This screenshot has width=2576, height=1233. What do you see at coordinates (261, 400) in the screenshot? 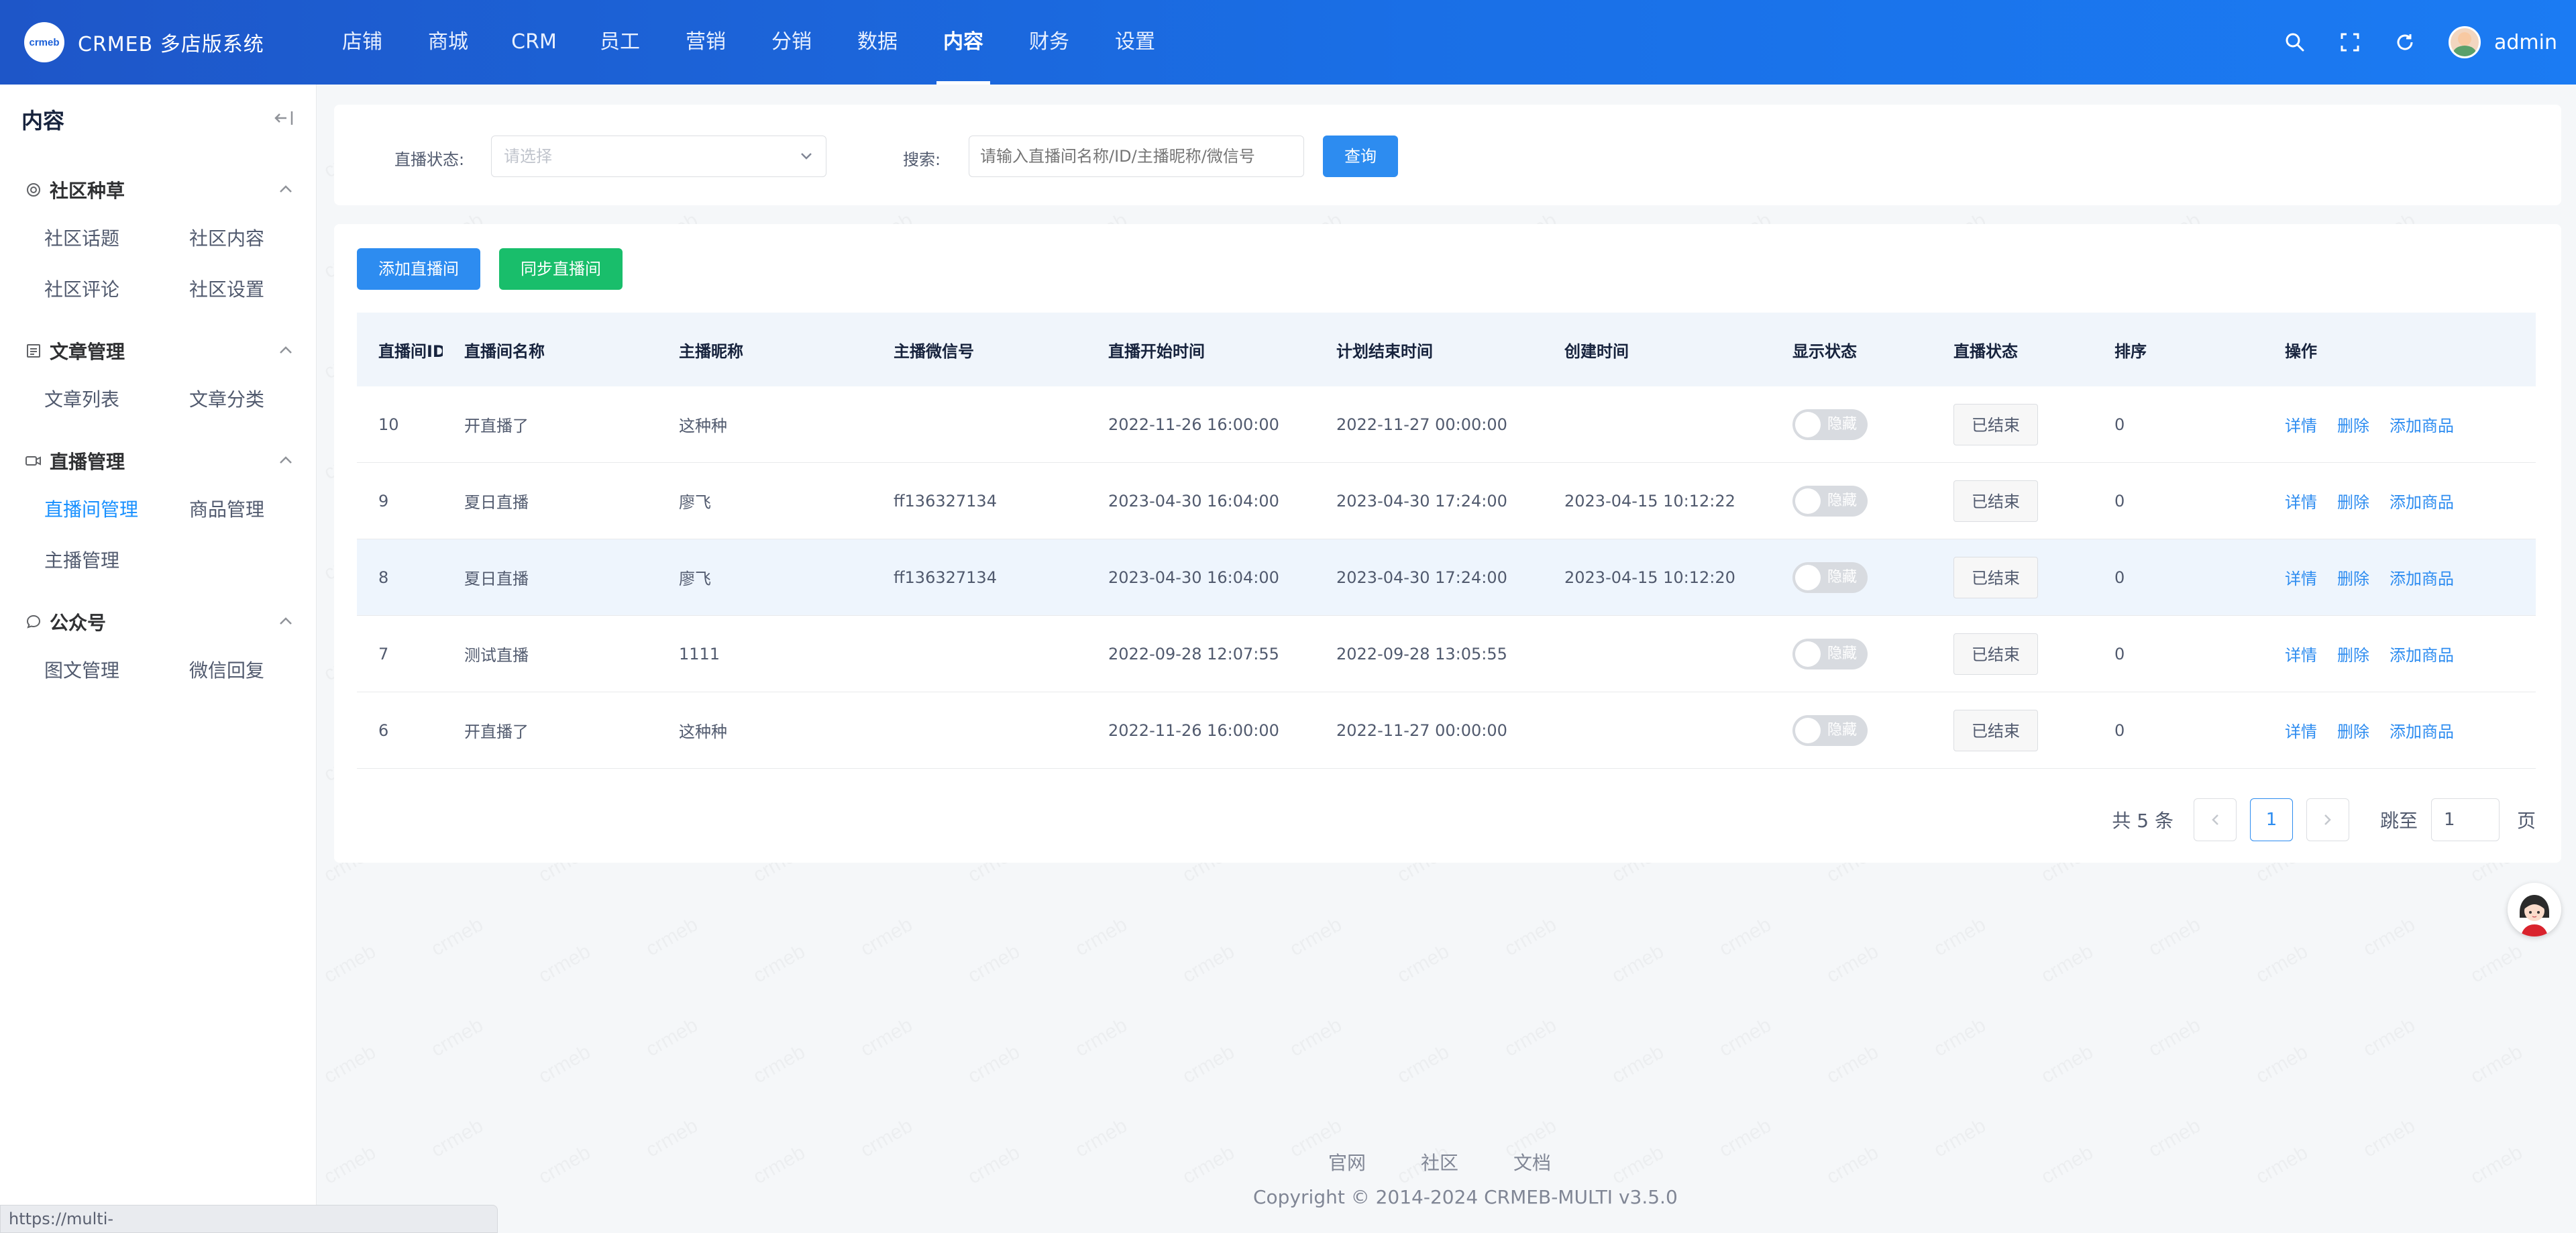
I see `sidebar-item-article-category: 文章分类` at bounding box center [261, 400].